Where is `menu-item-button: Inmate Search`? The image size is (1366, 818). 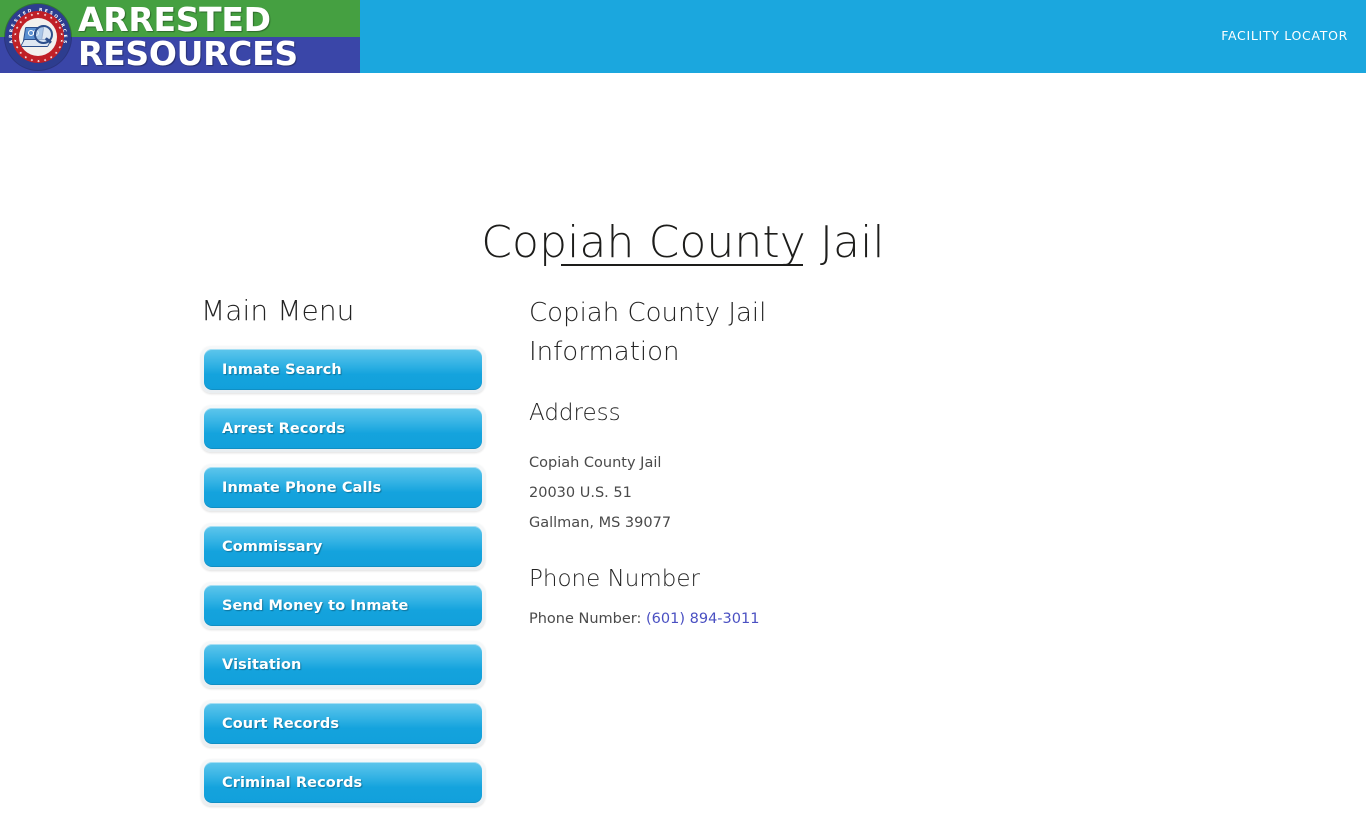 menu-item-button: Inmate Search is located at coordinates (343, 369).